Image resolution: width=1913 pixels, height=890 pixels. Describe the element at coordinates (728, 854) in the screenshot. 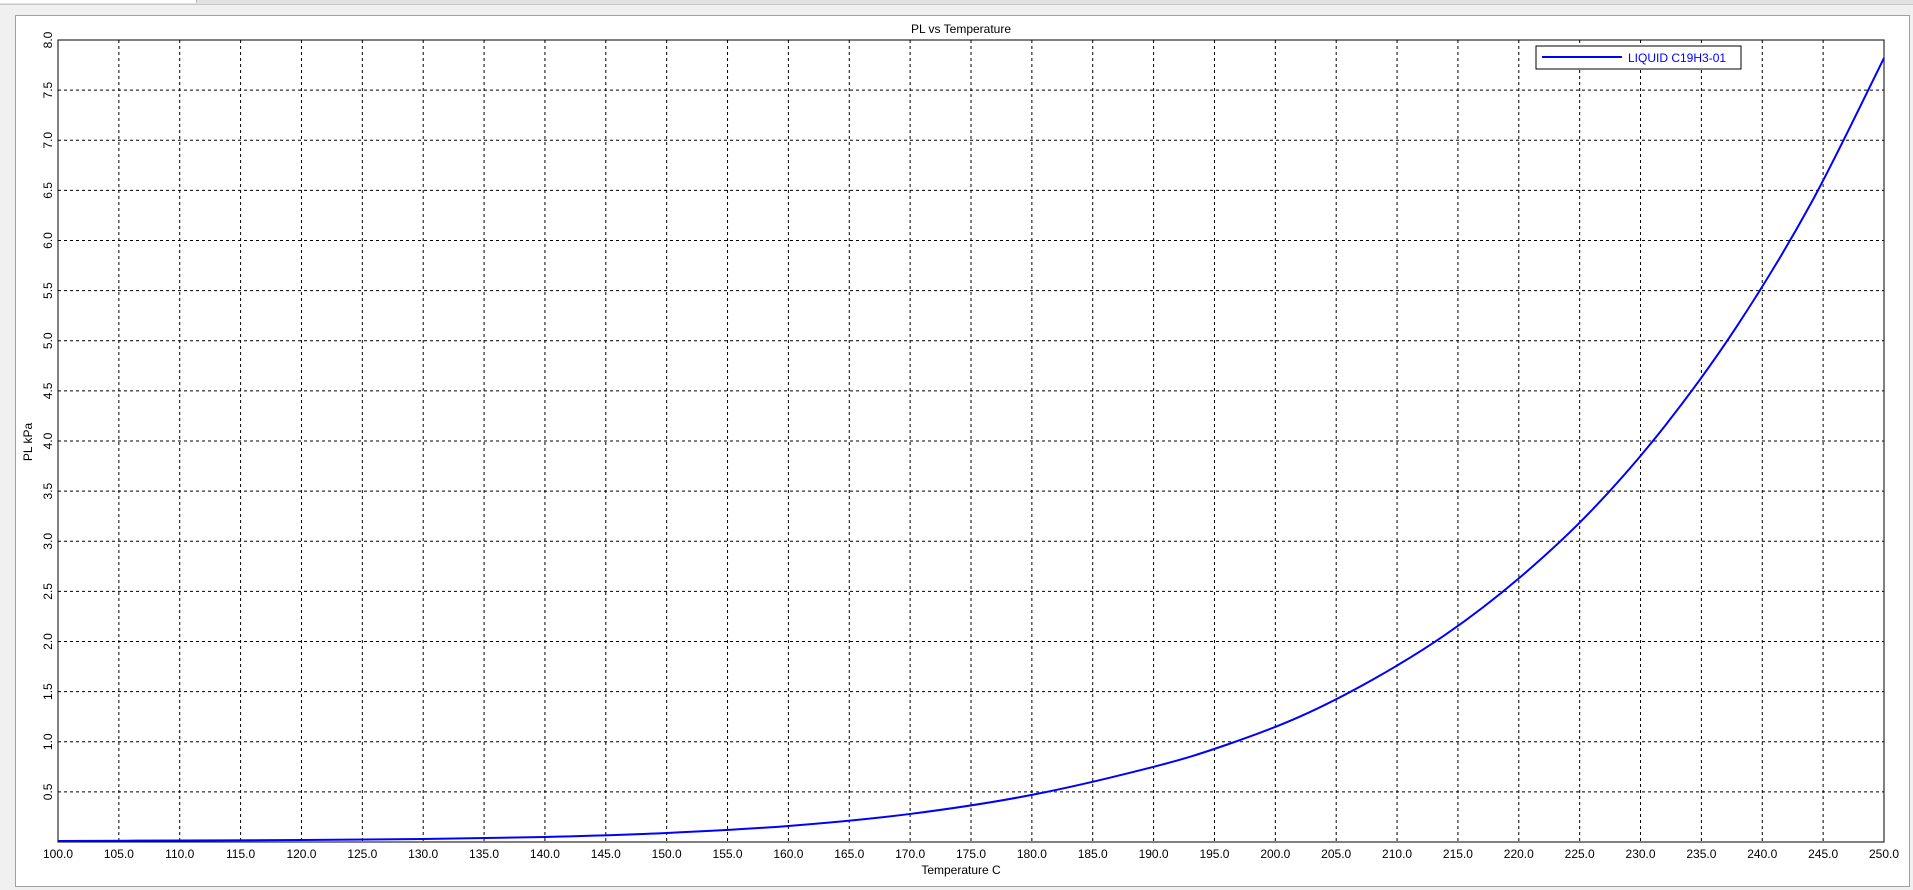

I see `x-tick-label: 155.0` at that location.